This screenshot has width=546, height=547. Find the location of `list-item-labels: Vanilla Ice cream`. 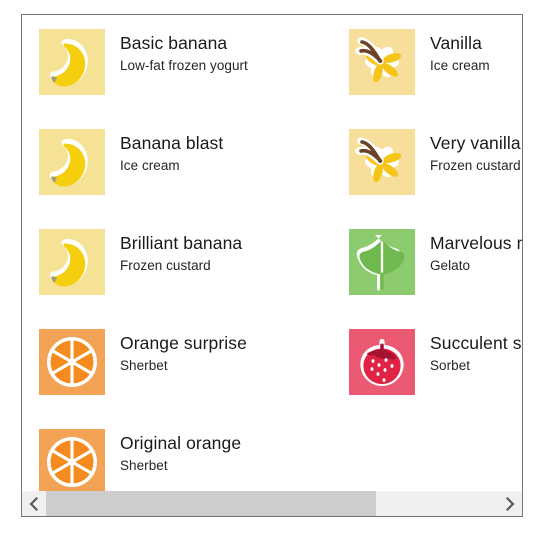

list-item-labels: Vanilla Ice cream is located at coordinates (460, 52).